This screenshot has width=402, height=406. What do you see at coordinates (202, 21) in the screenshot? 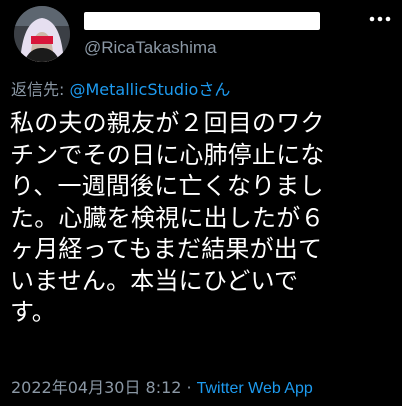
I see `display-name-redacted` at bounding box center [202, 21].